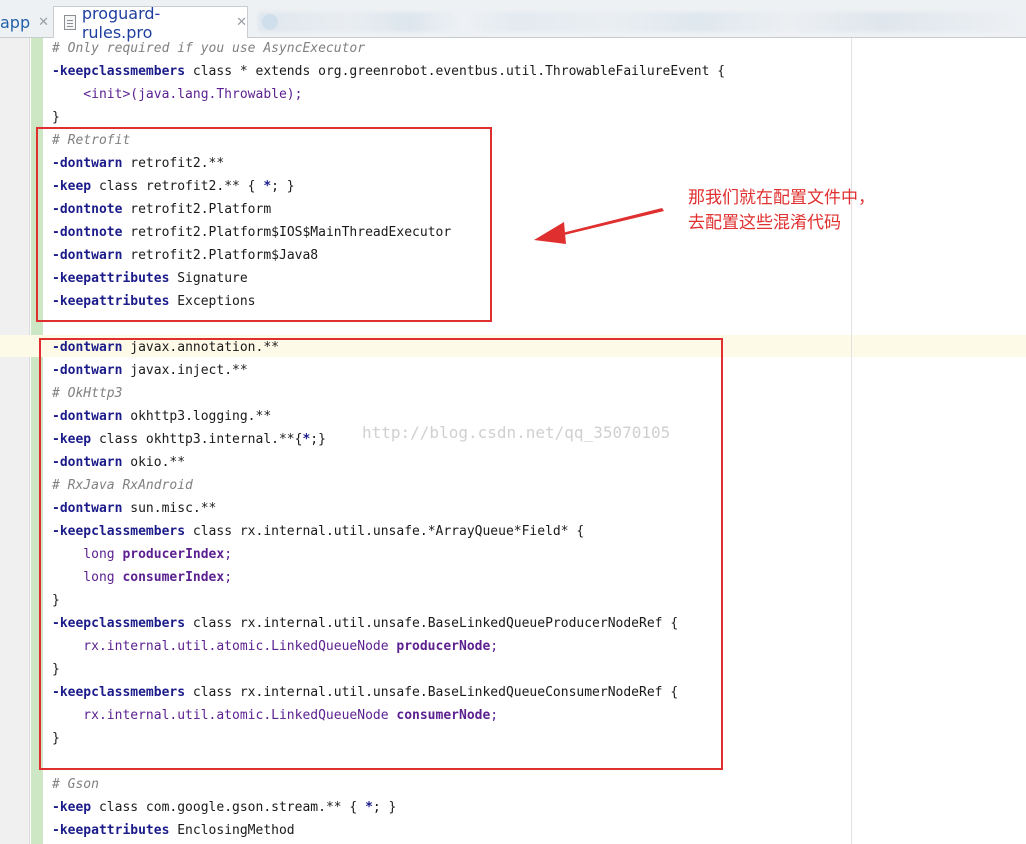  Describe the element at coordinates (388, 117) in the screenshot. I see `code-line: }` at that location.